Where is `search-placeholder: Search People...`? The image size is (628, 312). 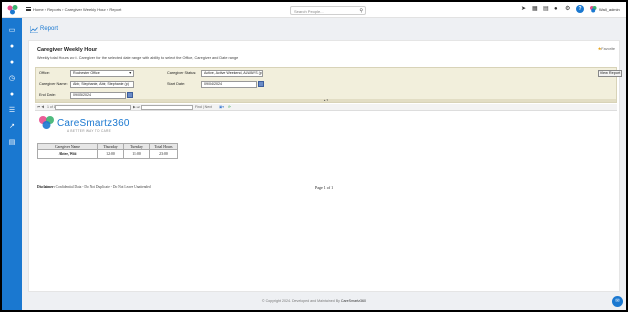
search-placeholder: Search People... is located at coordinates (309, 11).